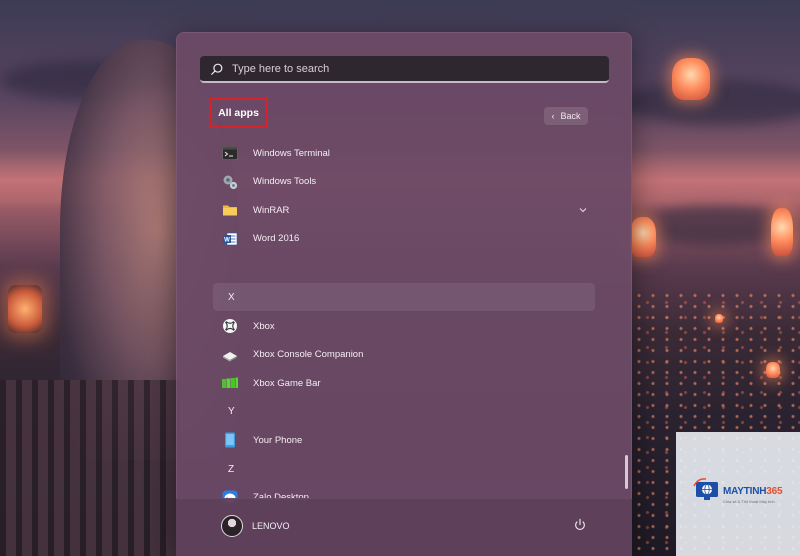  Describe the element at coordinates (404, 326) in the screenshot. I see `app-item-xbox: Xbox` at that location.